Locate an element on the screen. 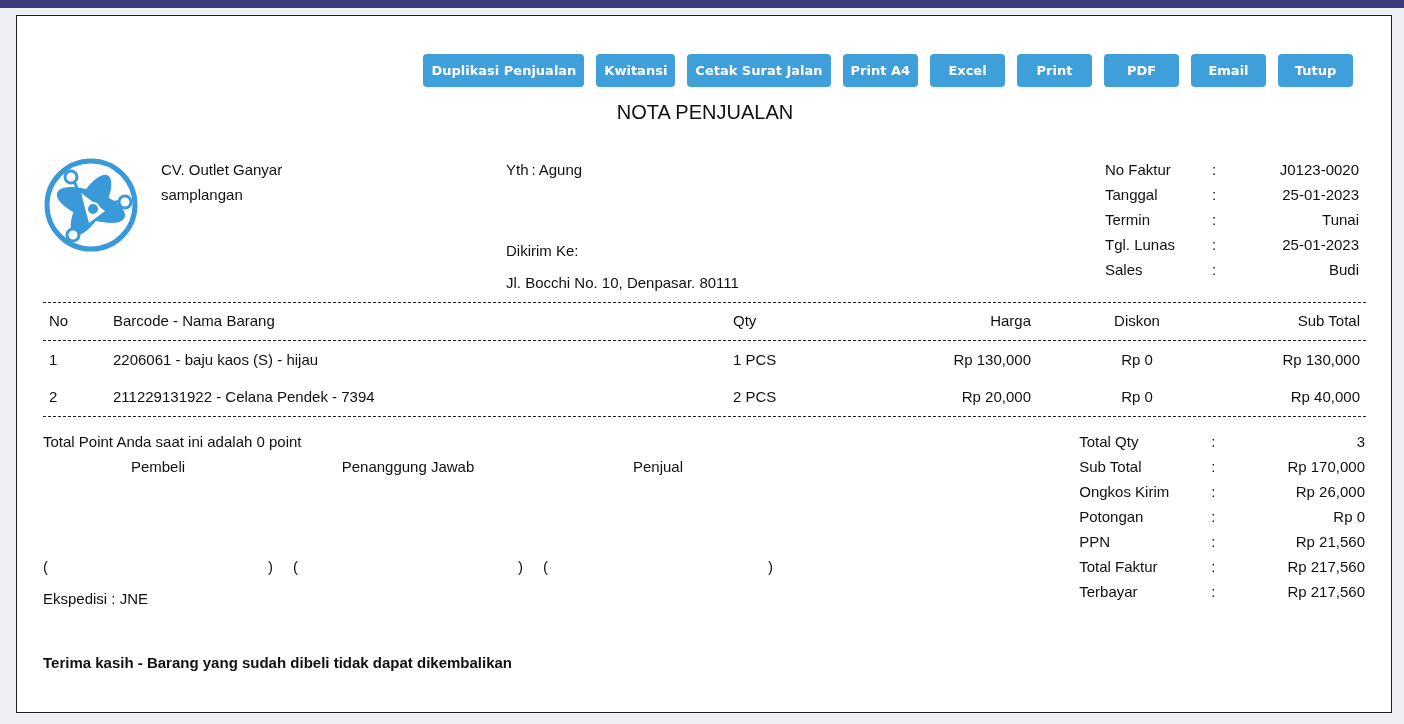 The height and width of the screenshot is (724, 1404). shipping-label: Dikirim Ke: is located at coordinates (543, 251).